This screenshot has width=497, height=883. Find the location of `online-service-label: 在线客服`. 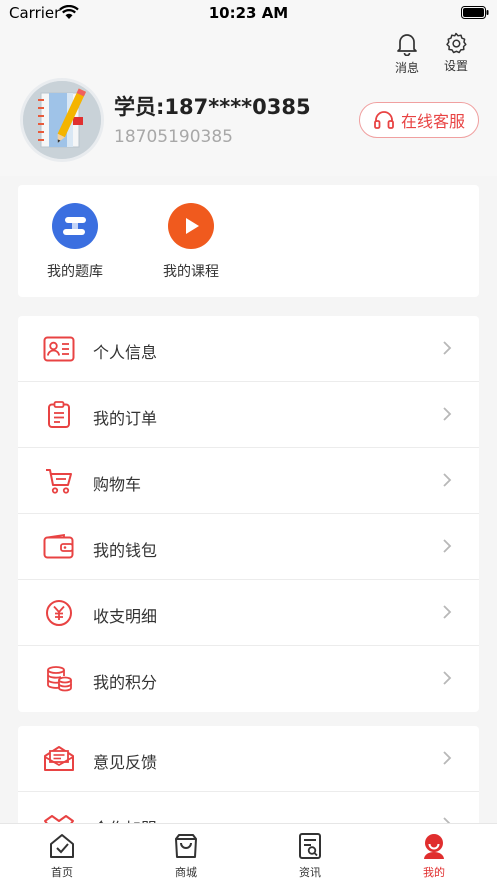

online-service-label: 在线客服 is located at coordinates (432, 121).